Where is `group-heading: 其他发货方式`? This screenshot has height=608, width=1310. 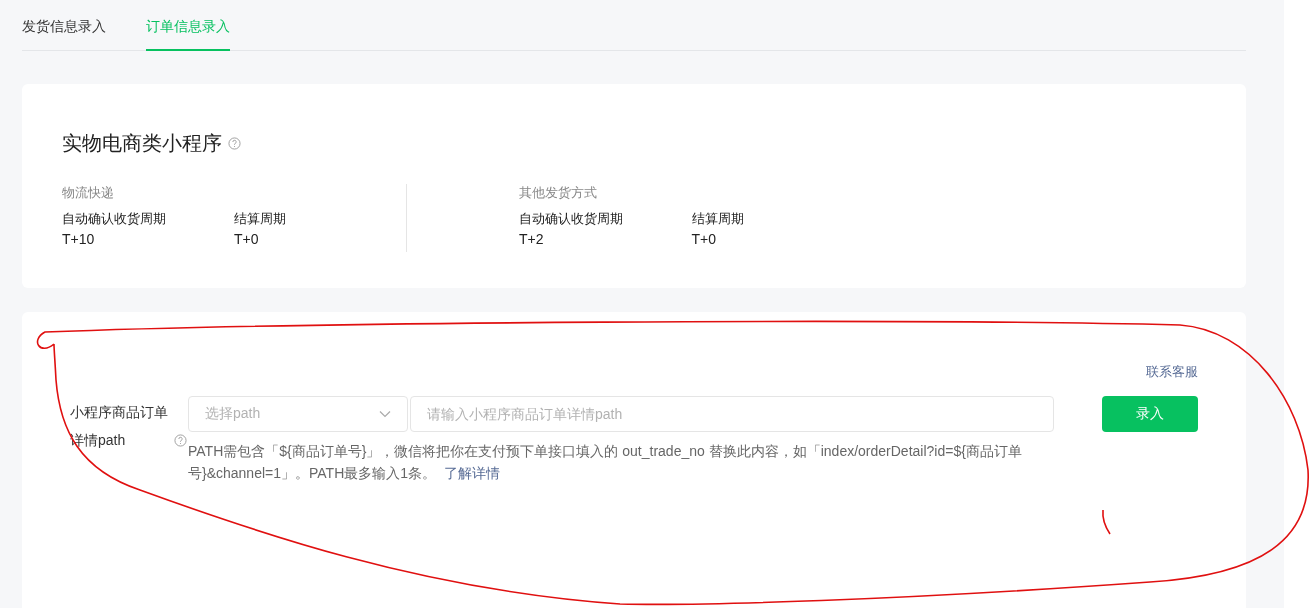
group-heading: 其他发货方式 is located at coordinates (558, 193).